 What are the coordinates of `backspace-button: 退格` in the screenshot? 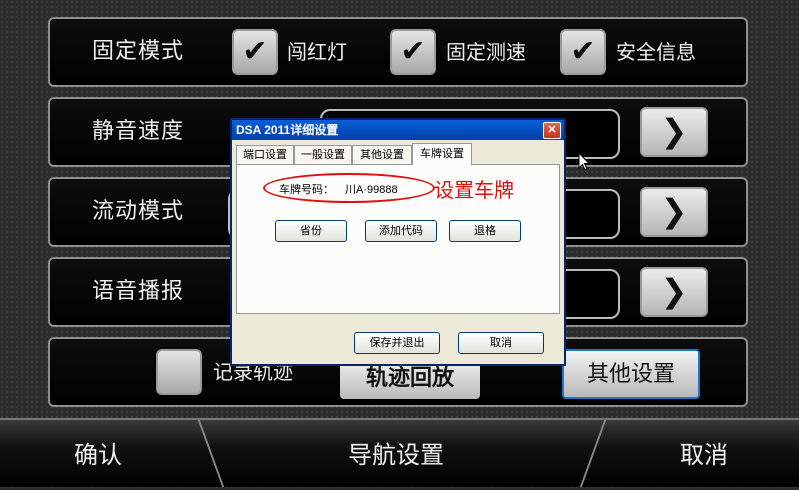 It's located at (485, 231).